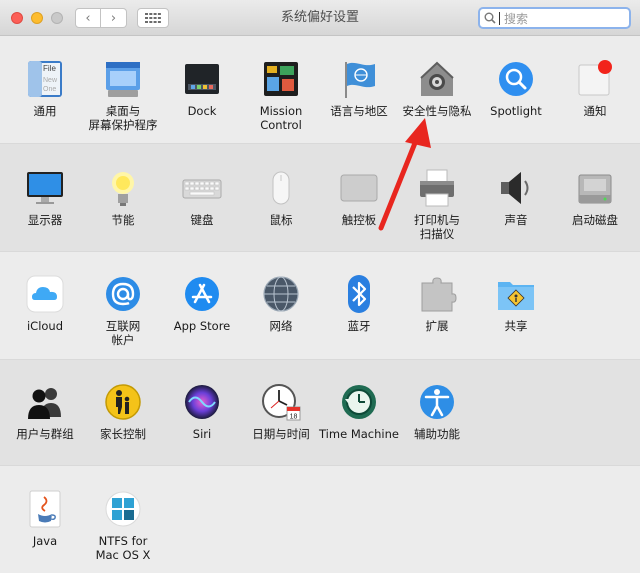 This screenshot has width=640, height=573. Describe the element at coordinates (437, 227) in the screenshot. I see `pref-label: 打印机与 扫描仪` at that location.